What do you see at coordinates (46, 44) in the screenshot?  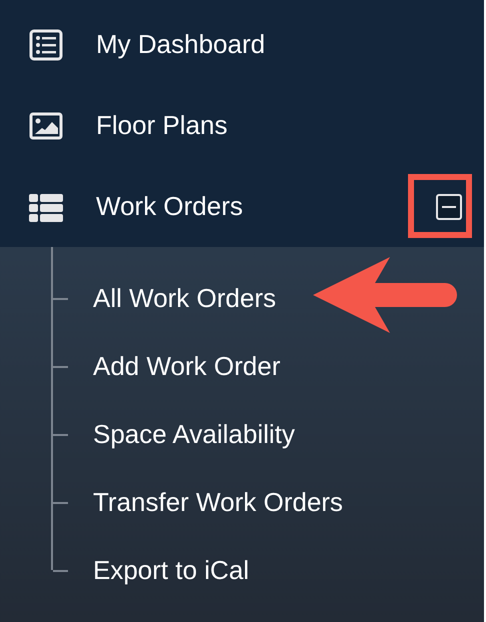 I see `dashboard-icon` at bounding box center [46, 44].